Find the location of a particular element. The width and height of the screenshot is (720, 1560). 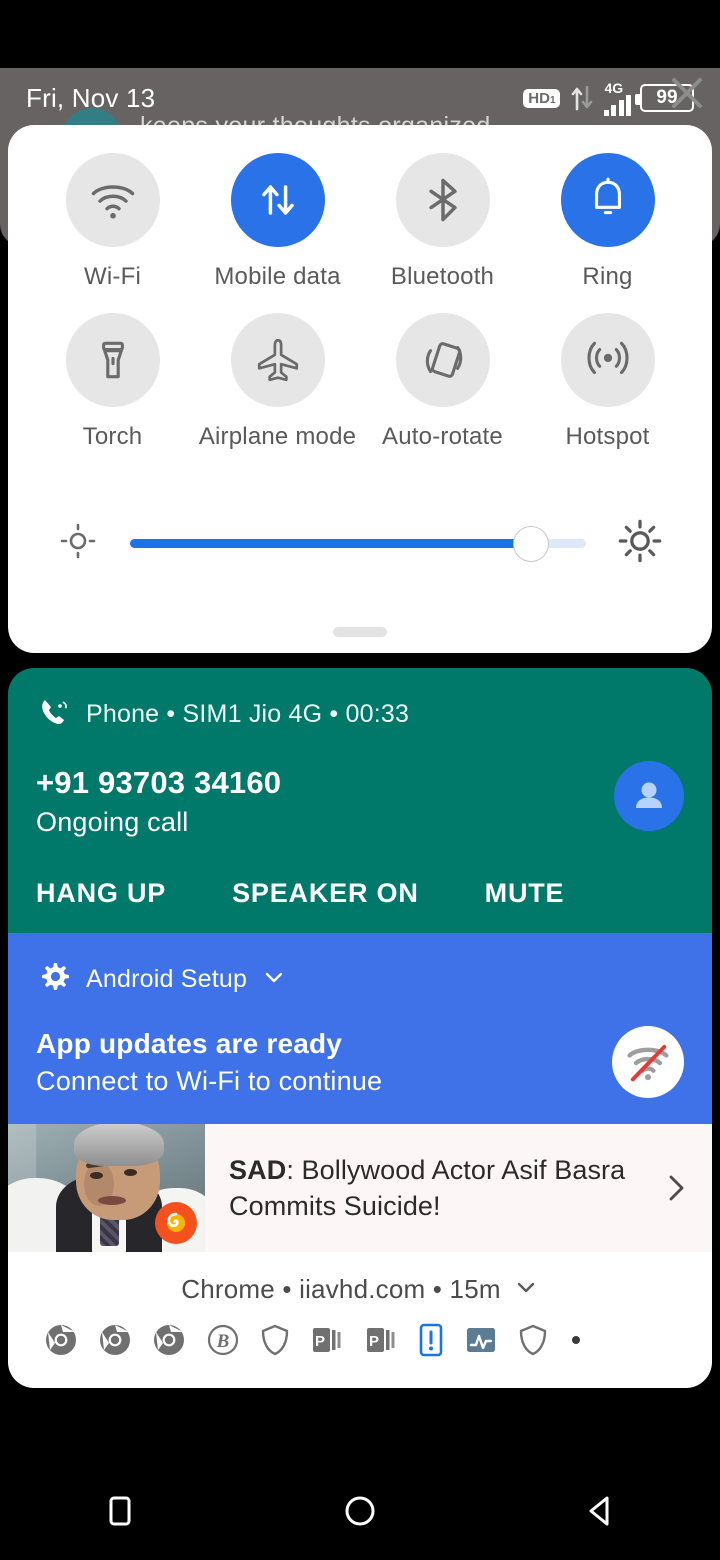

status-bar: Fri, Nov 13 HD 1 4G 99 is located at coordinates (360, 98).